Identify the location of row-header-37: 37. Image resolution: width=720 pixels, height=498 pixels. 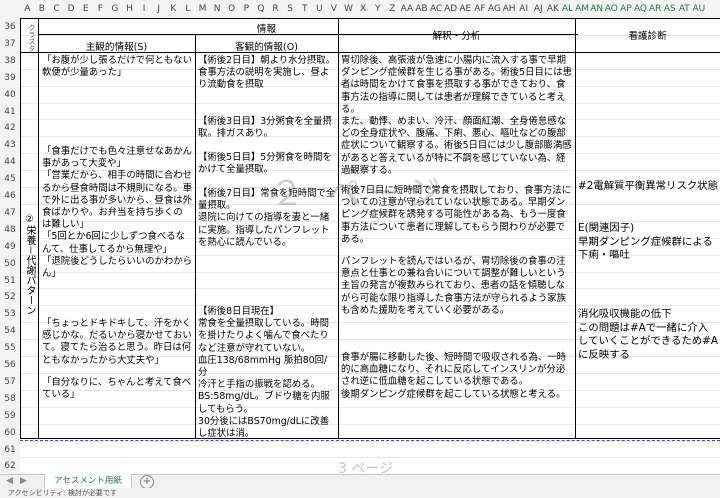
(10, 44).